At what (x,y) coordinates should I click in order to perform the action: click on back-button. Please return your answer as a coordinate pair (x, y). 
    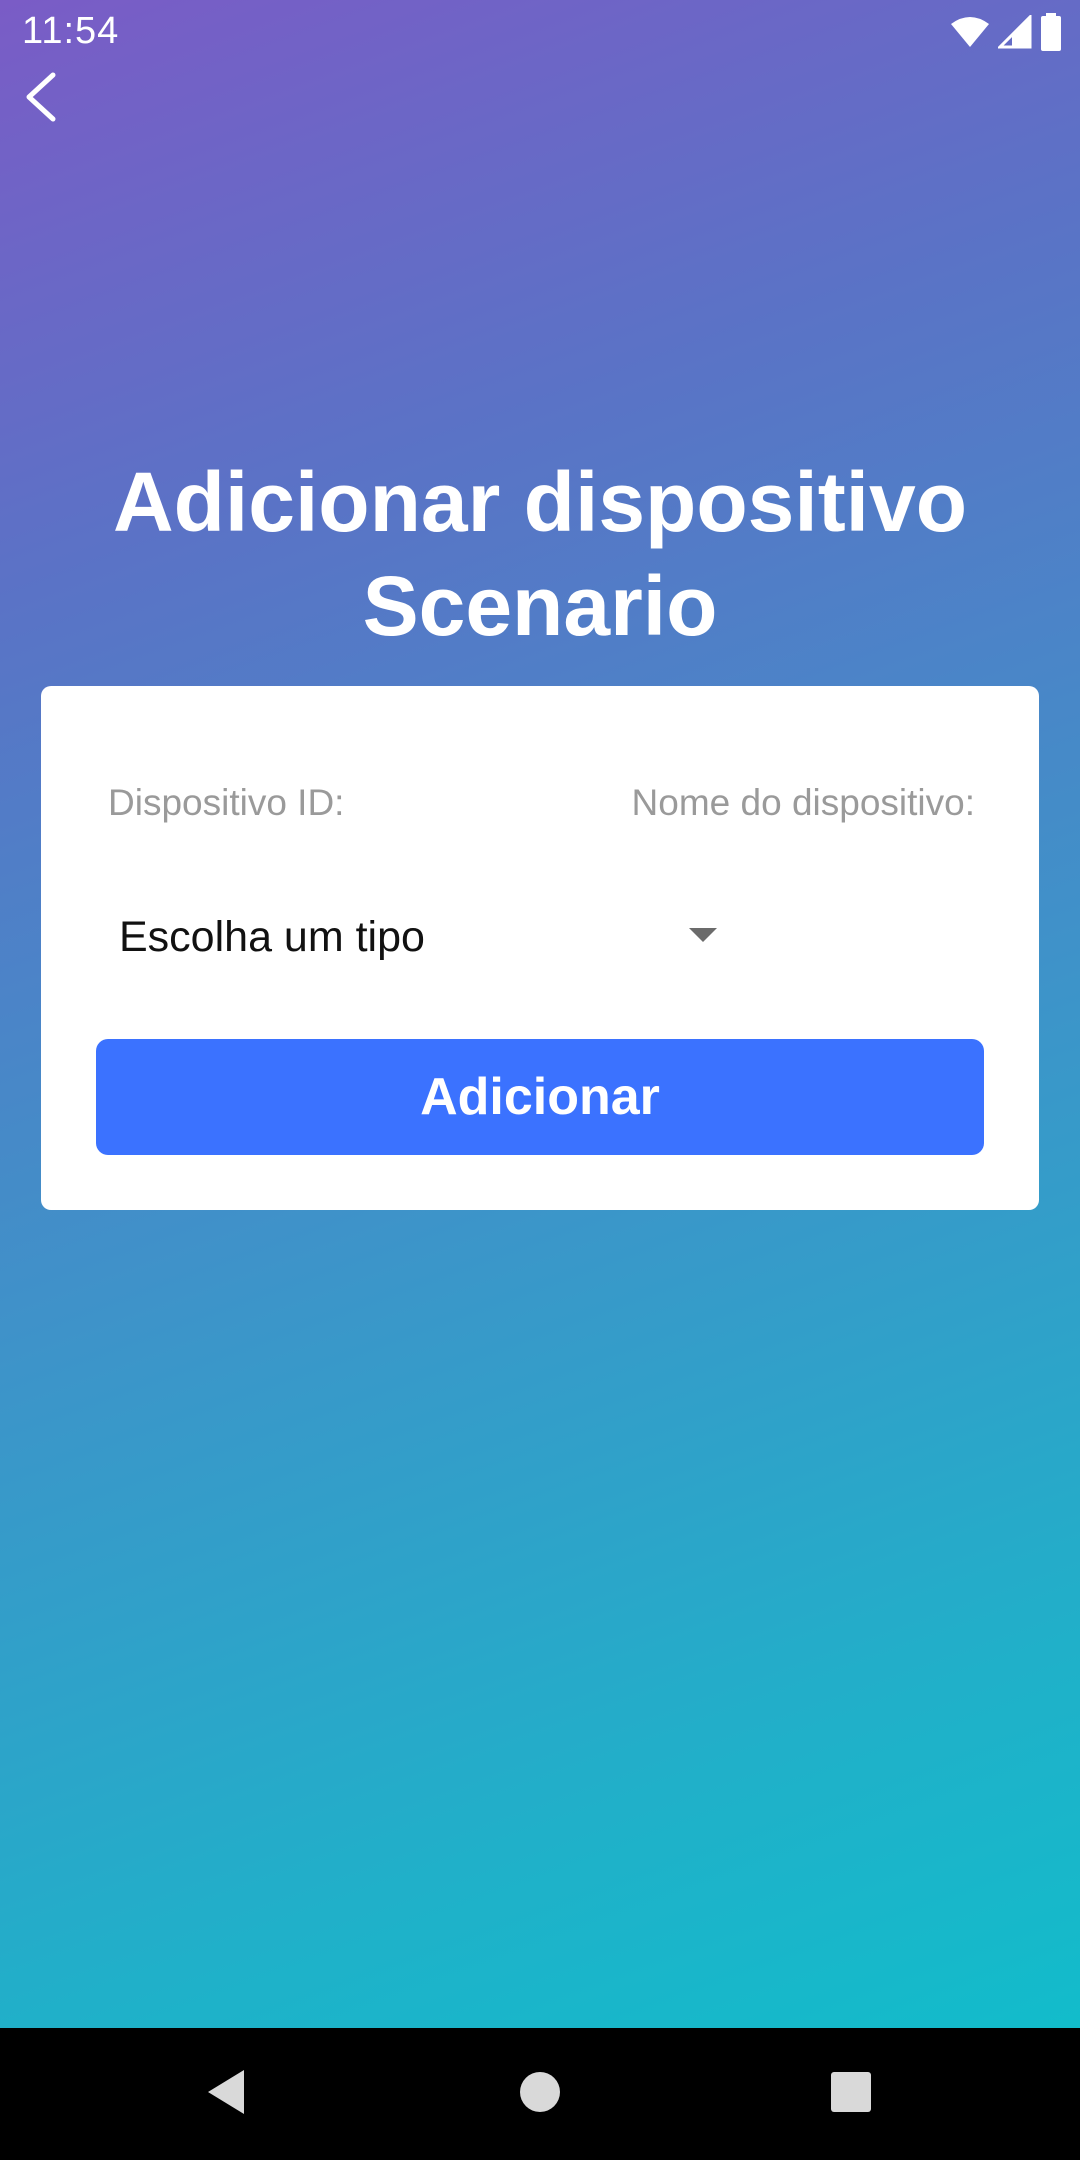
    Looking at the image, I should click on (41, 99).